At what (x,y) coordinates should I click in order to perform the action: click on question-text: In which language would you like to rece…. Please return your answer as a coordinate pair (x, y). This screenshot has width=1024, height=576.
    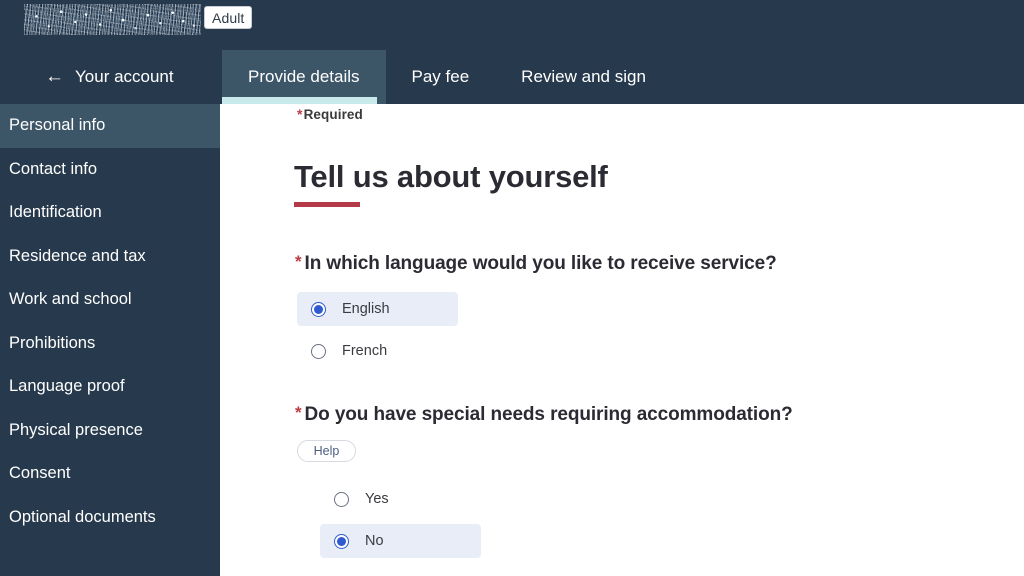
    Looking at the image, I should click on (540, 263).